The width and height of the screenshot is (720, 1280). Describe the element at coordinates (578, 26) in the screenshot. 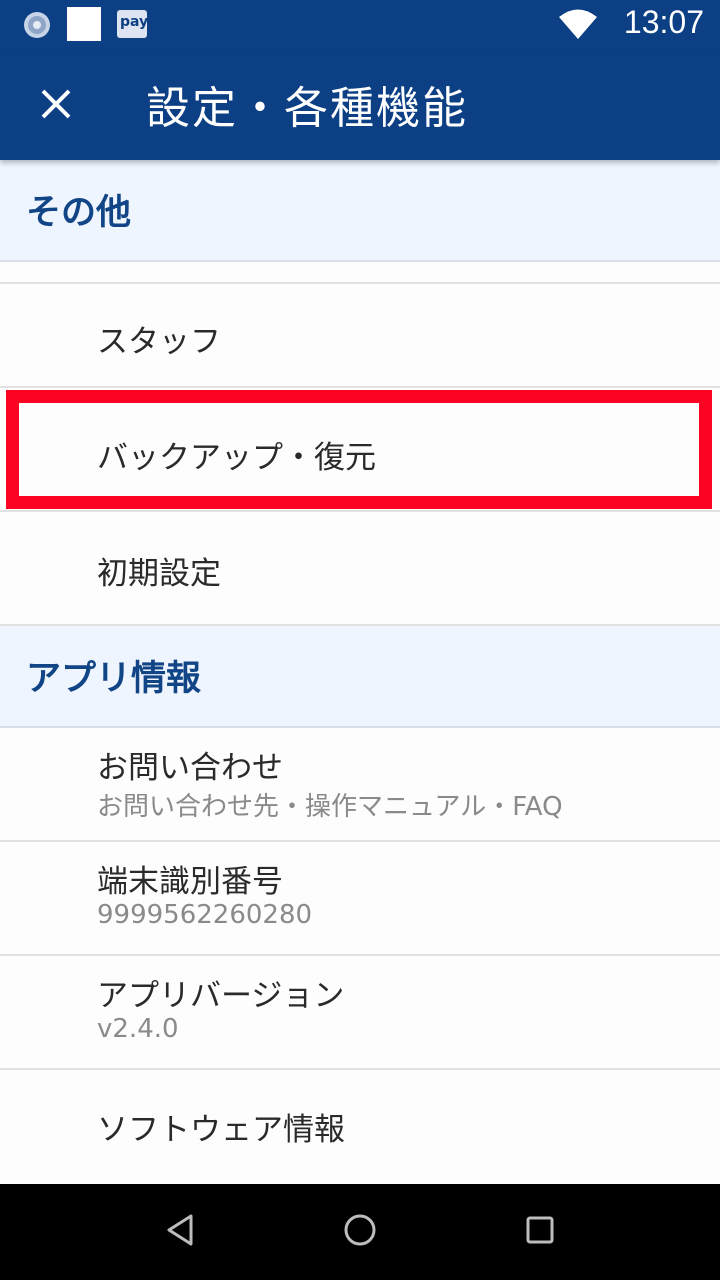

I see `wifi-icon` at that location.